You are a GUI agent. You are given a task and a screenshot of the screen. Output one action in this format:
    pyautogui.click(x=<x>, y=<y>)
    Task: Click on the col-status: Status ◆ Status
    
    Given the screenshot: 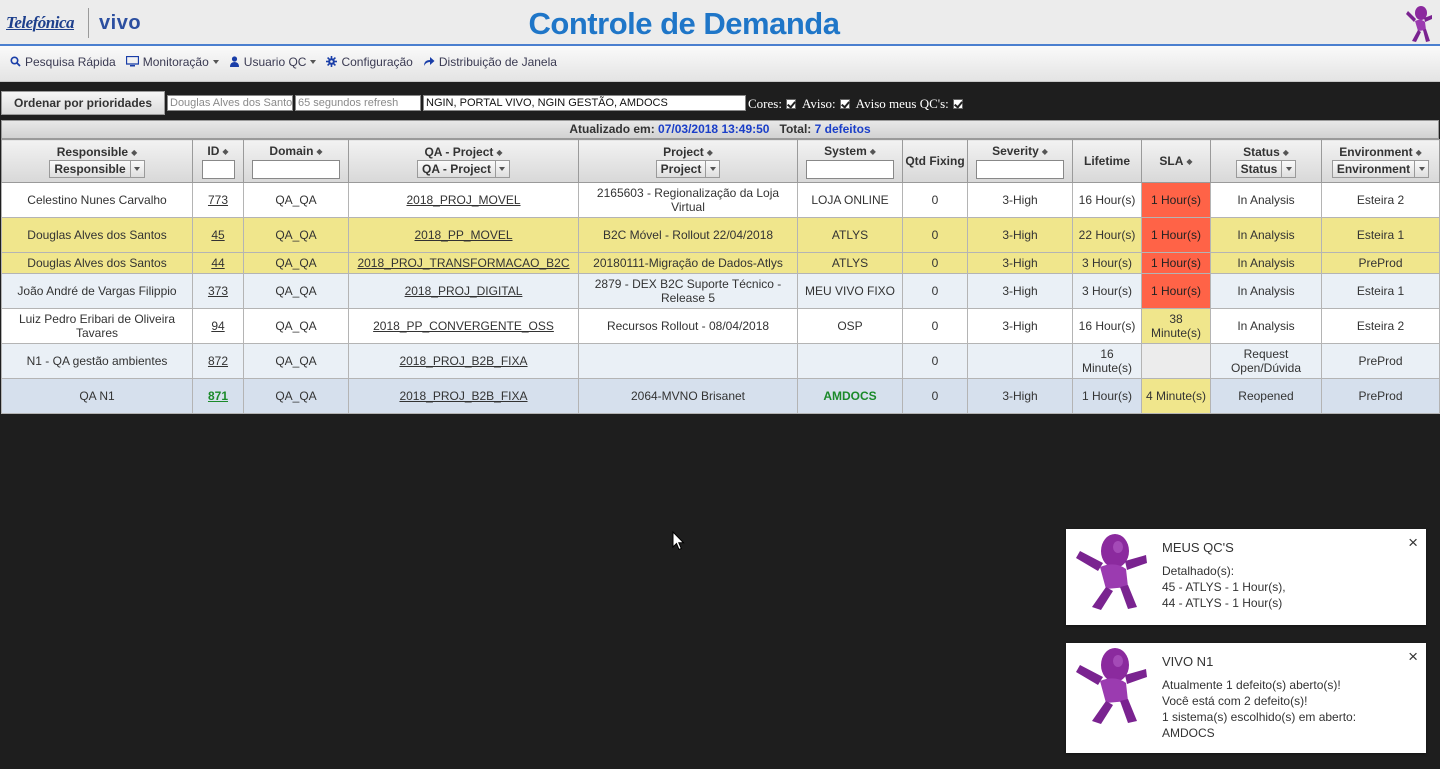 What is the action you would take?
    pyautogui.click(x=1266, y=161)
    